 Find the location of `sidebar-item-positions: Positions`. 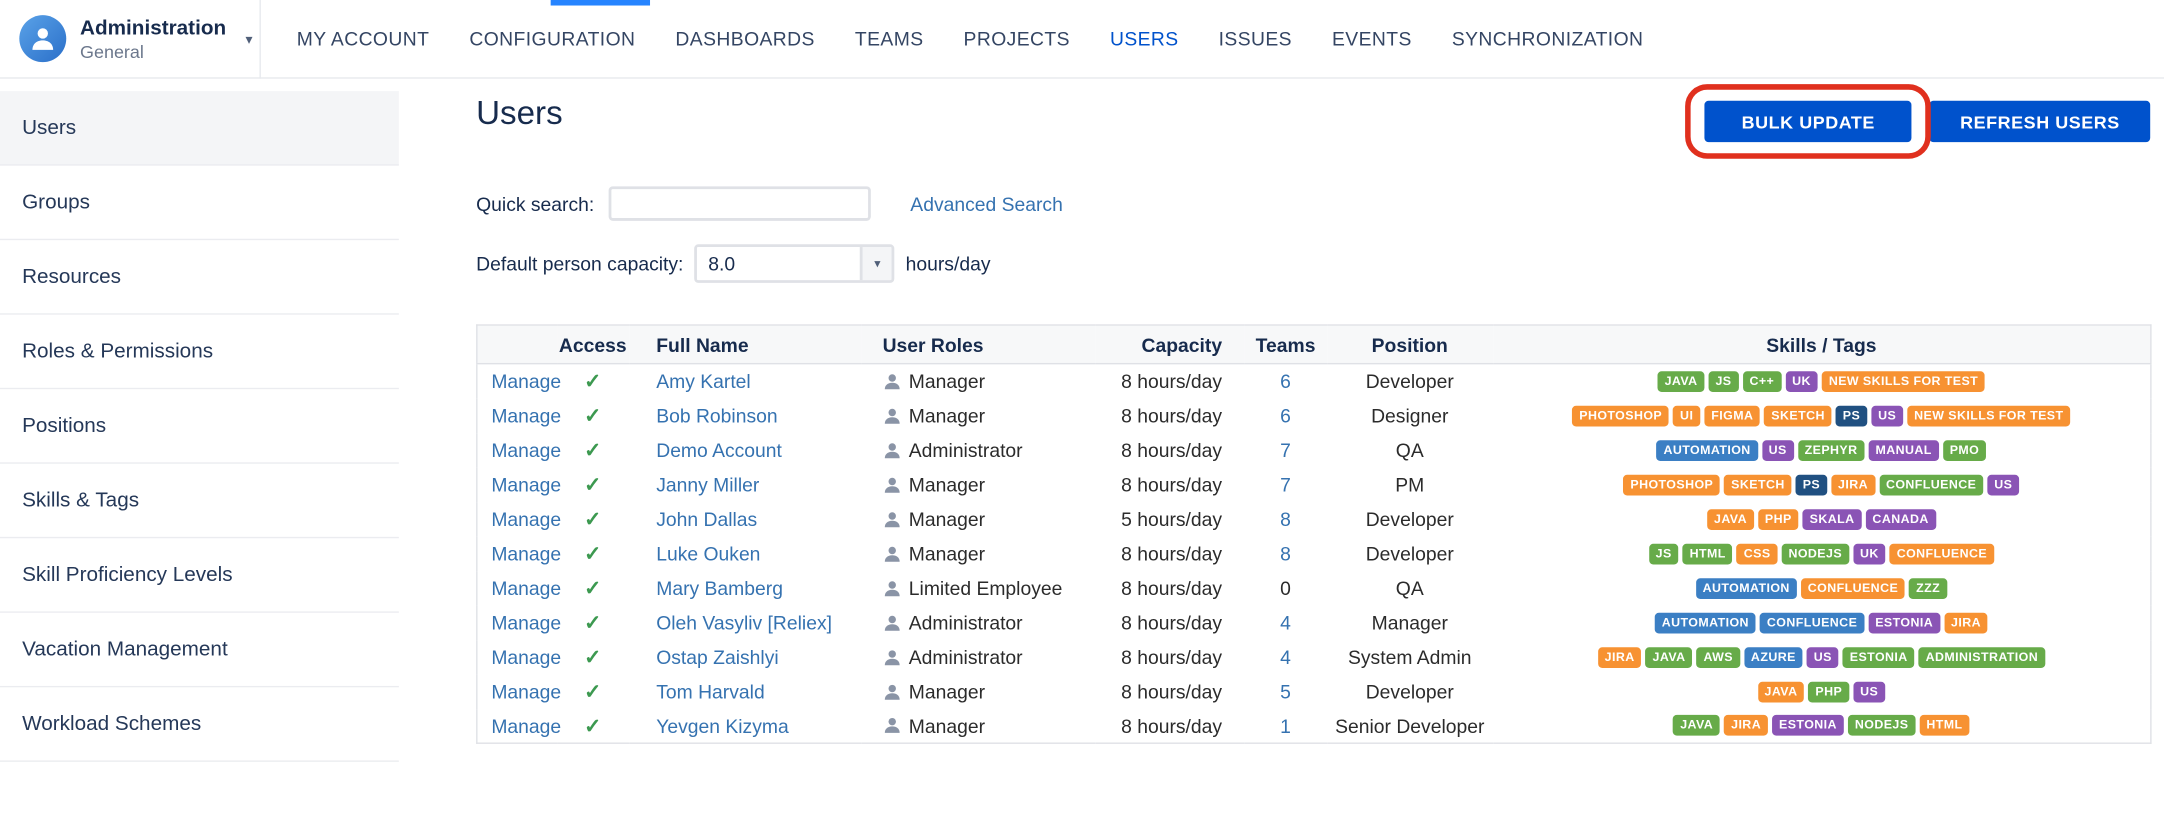

sidebar-item-positions: Positions is located at coordinates (199, 426).